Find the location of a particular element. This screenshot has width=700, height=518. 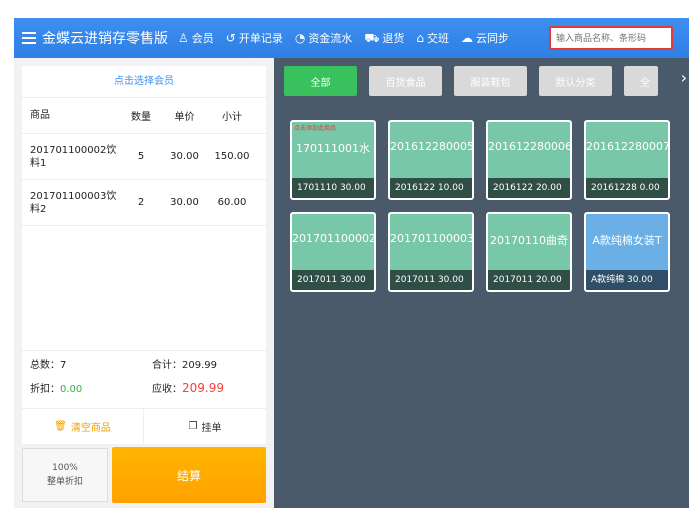

nav-member-label: 会员 is located at coordinates (202, 38).